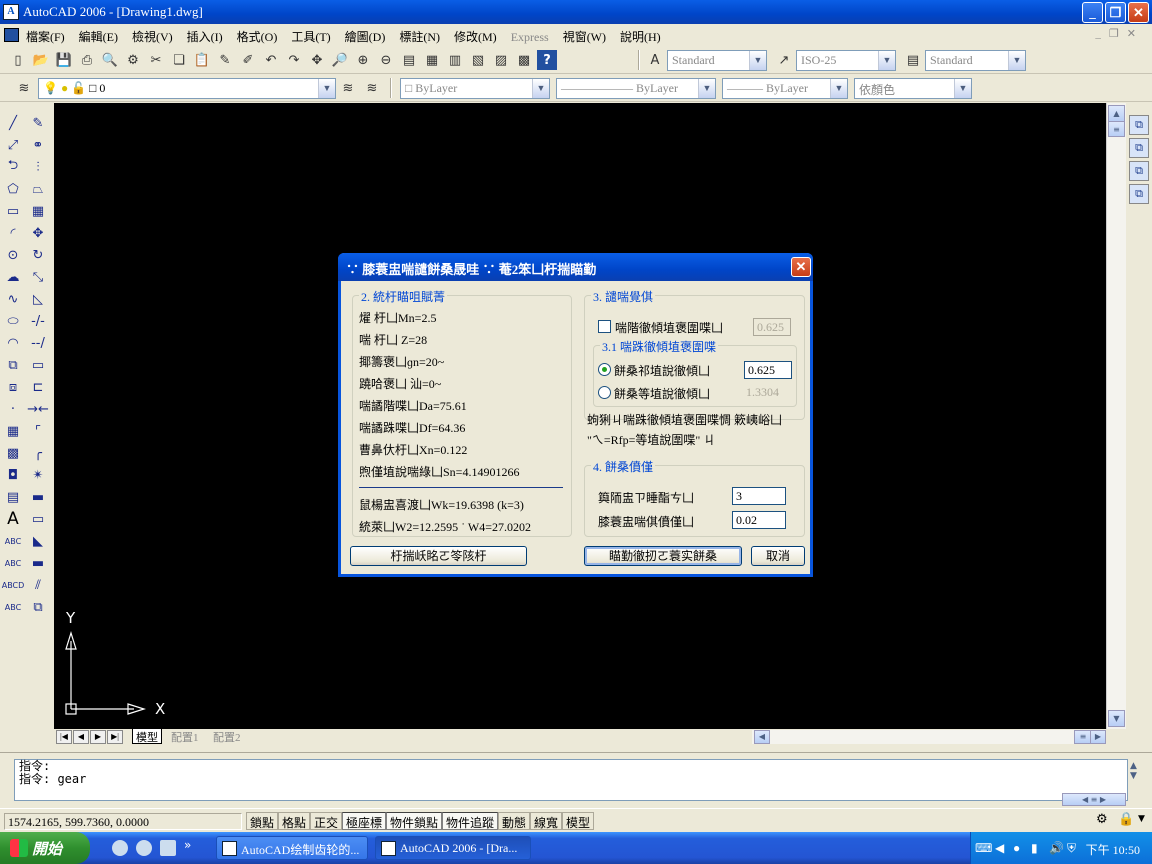 The width and height of the screenshot is (1152, 864). What do you see at coordinates (87, 60) in the screenshot?
I see `print-icon: ⎙` at bounding box center [87, 60].